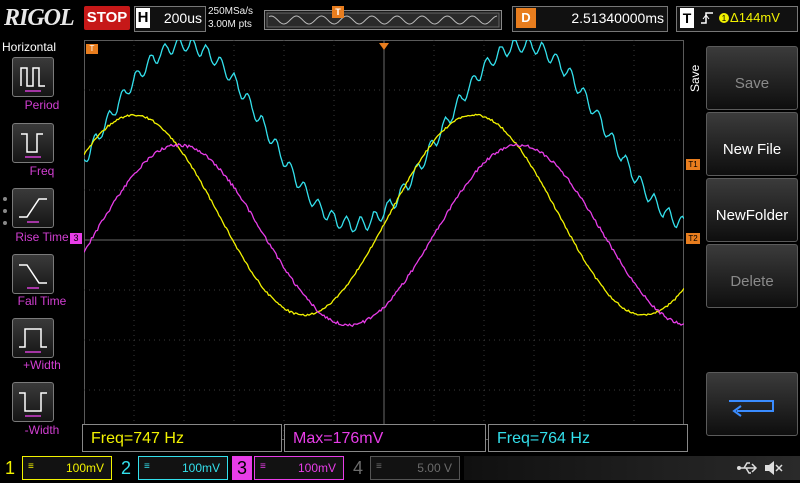  I want to click on neg-width-icon, so click(33, 402).